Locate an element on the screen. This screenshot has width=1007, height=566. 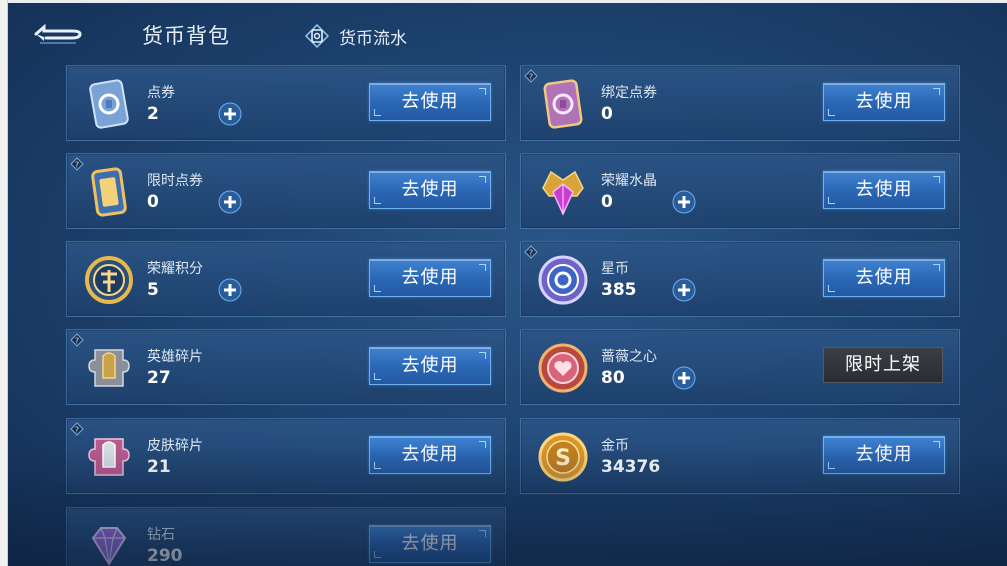
back-button is located at coordinates (59, 34).